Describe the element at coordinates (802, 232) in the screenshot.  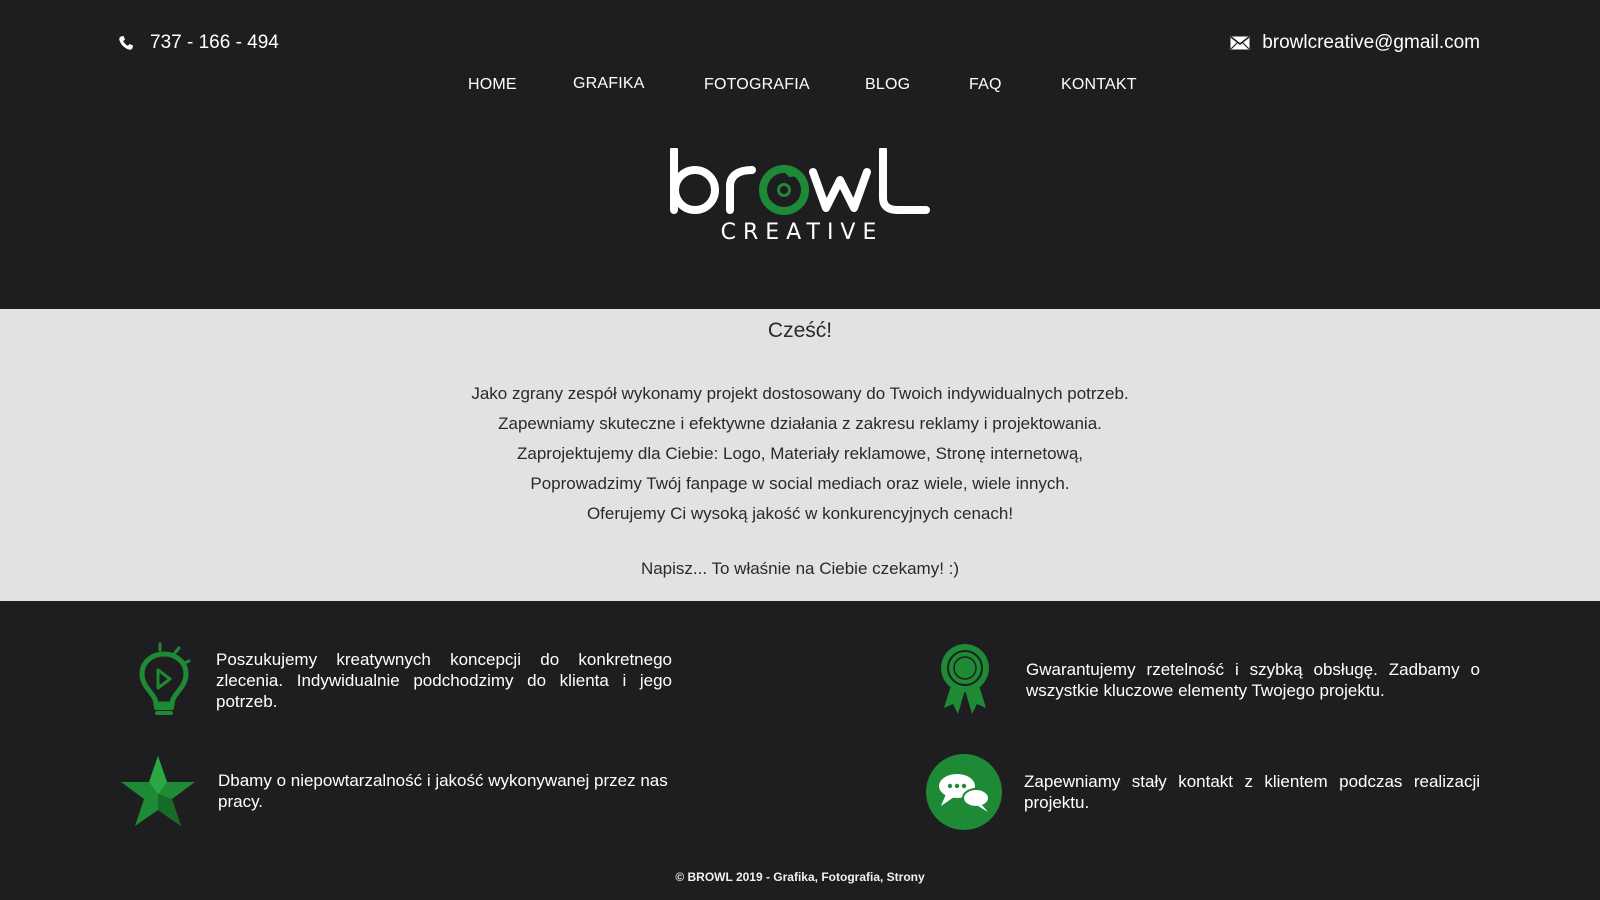
I see `svg-text: CREATIVE` at that location.